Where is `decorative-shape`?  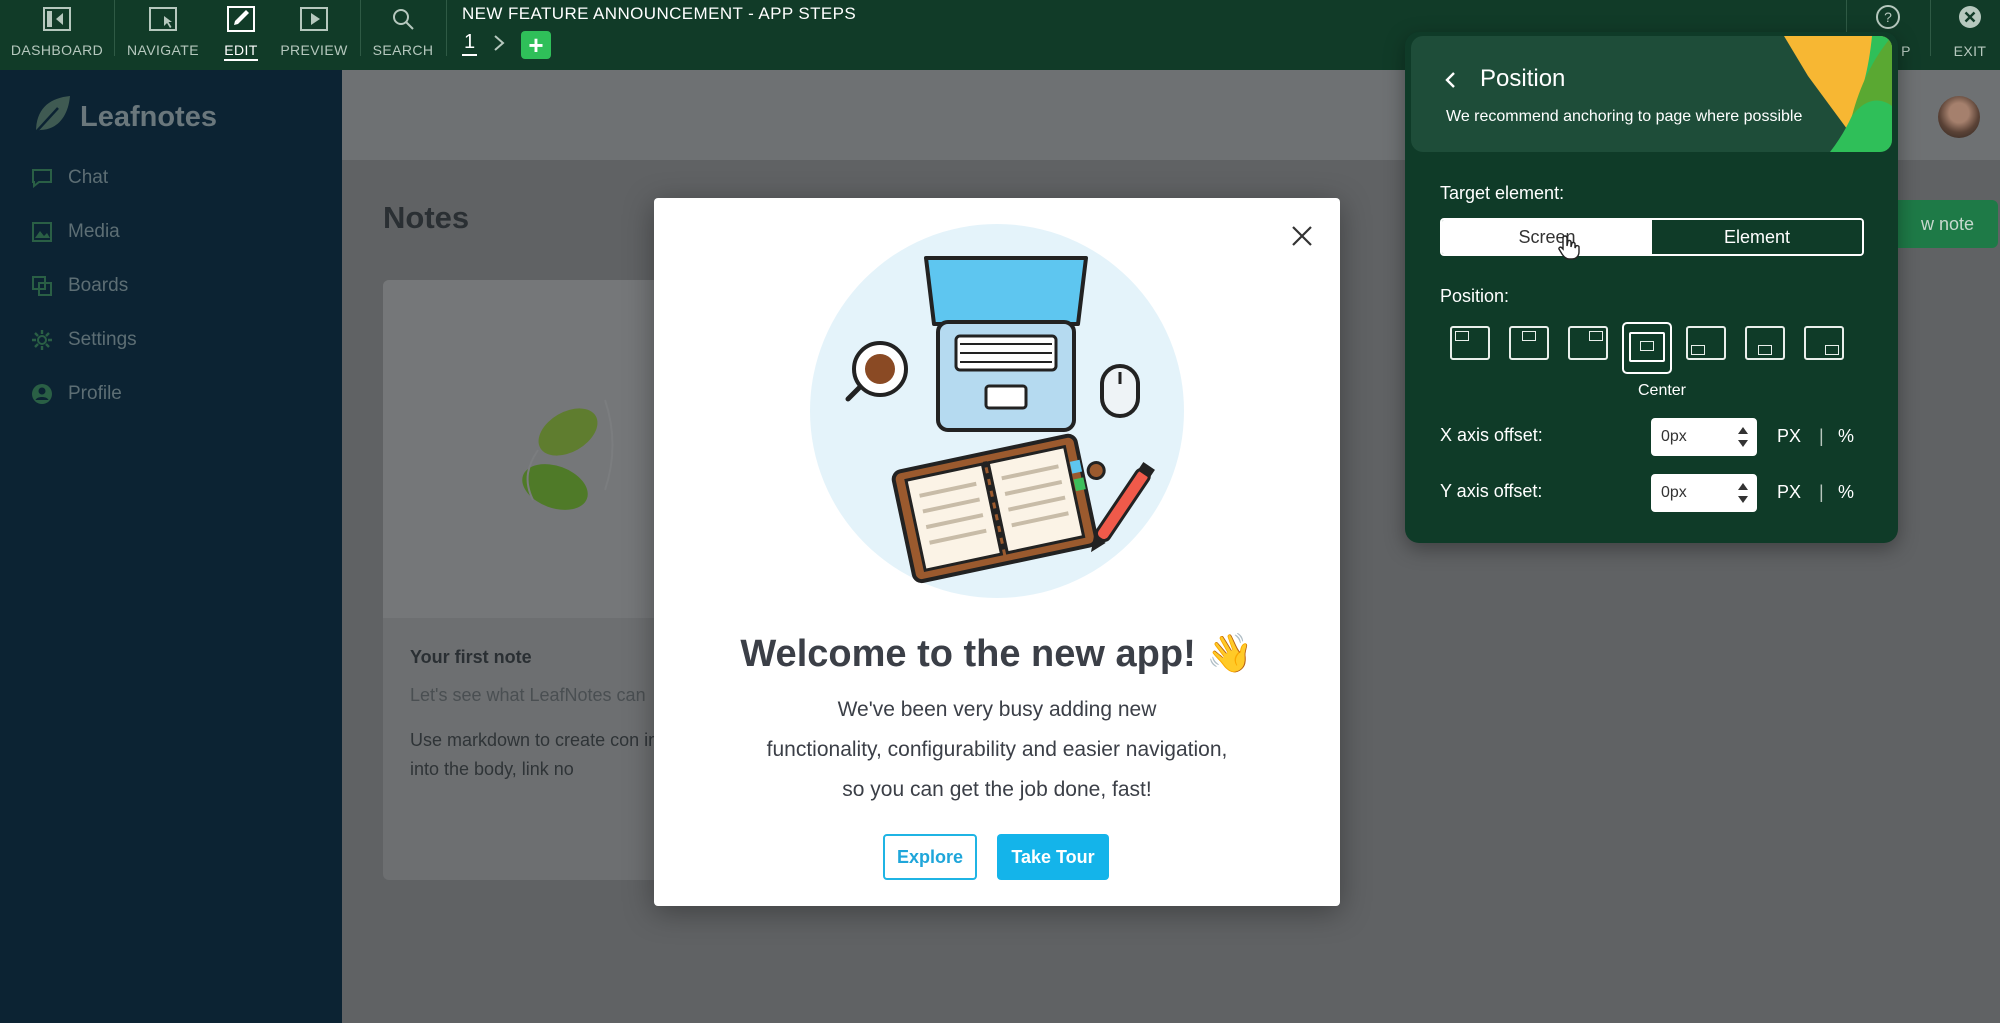
decorative-shape is located at coordinates (1838, 94).